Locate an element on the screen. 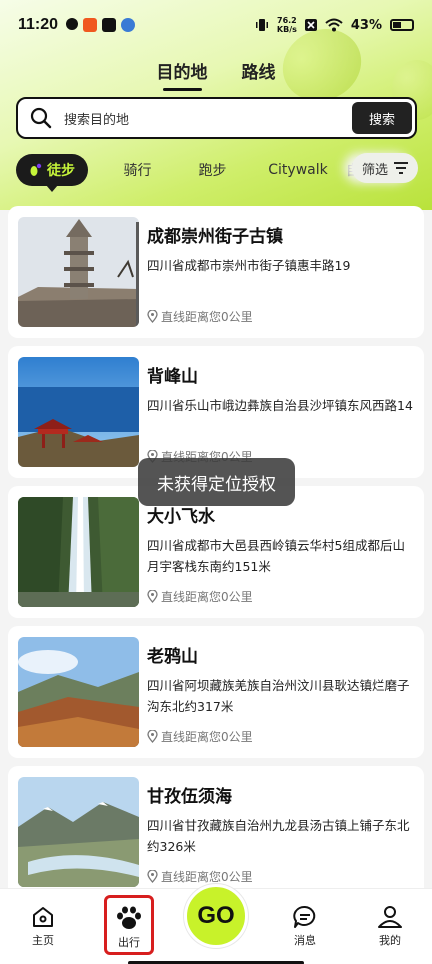  battery-percent: 43% is located at coordinates (366, 25).